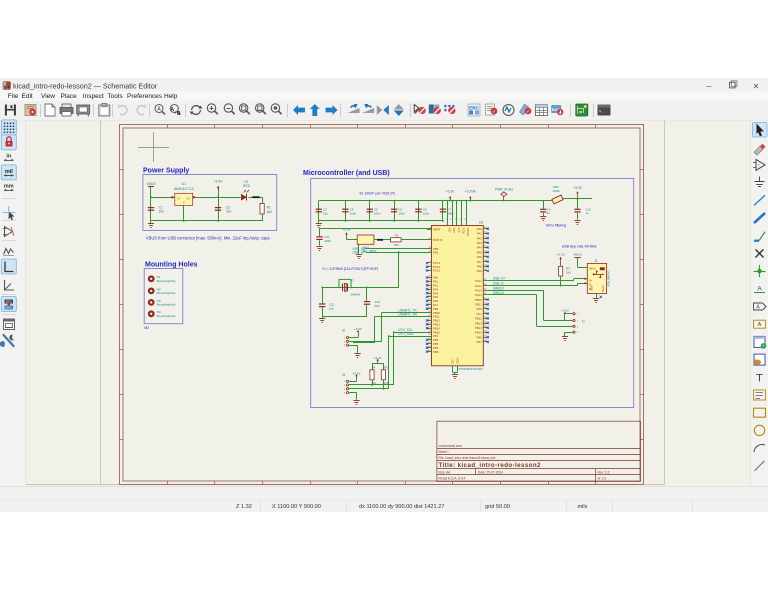 The image size is (768, 594). I want to click on svg-text: PB1, so click(436, 252).